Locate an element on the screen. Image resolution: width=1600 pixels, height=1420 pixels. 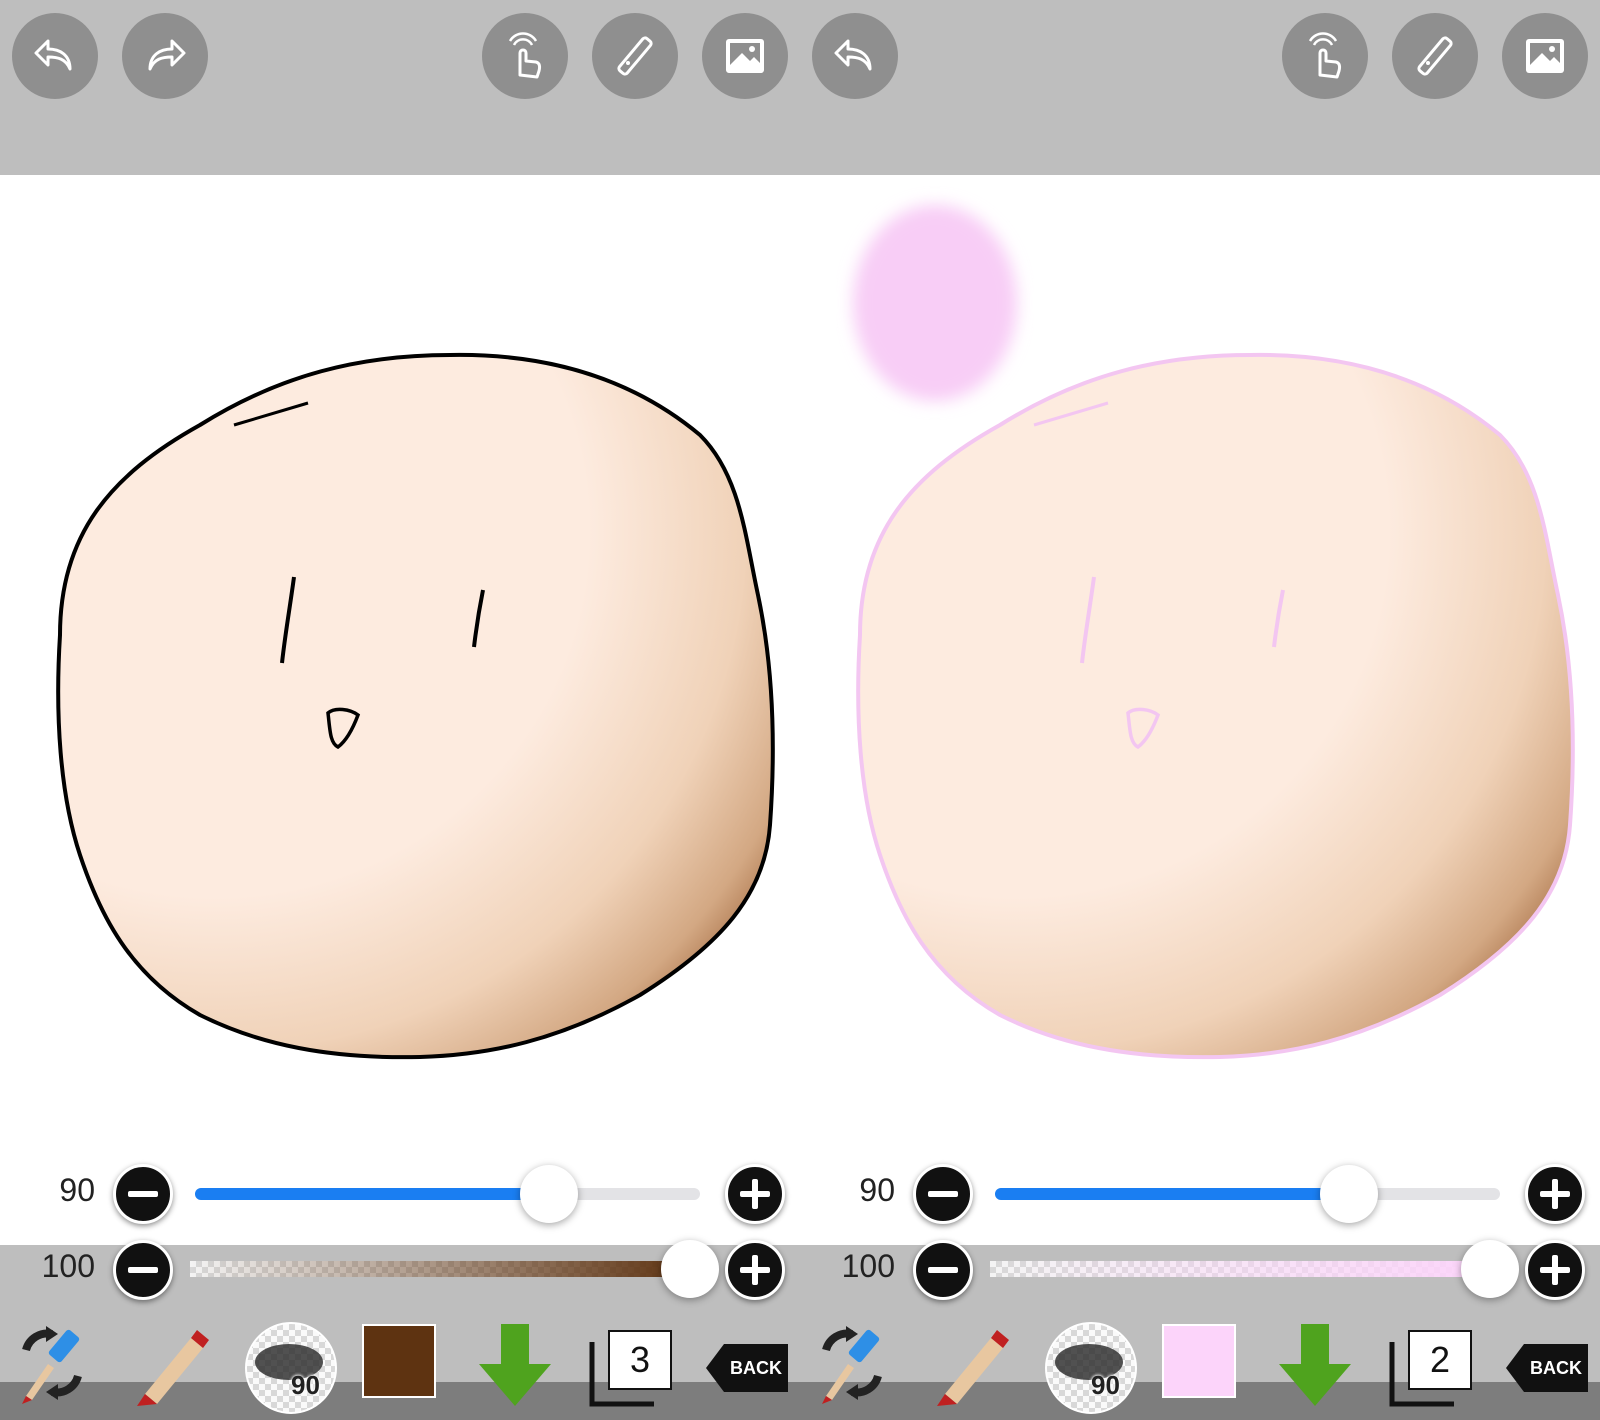
layers-button-2: 2 is located at coordinates (1433, 1370).